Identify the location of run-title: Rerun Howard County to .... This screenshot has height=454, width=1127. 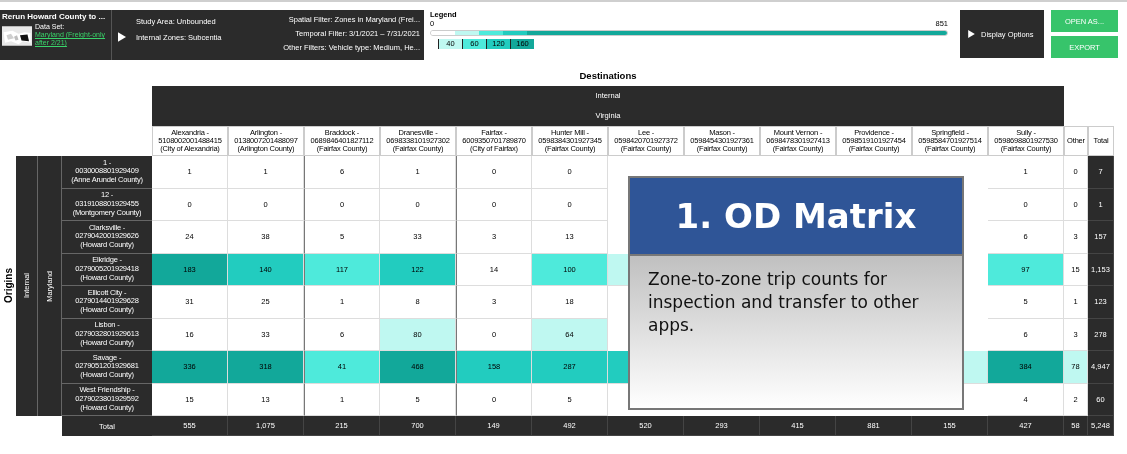
(54, 16).